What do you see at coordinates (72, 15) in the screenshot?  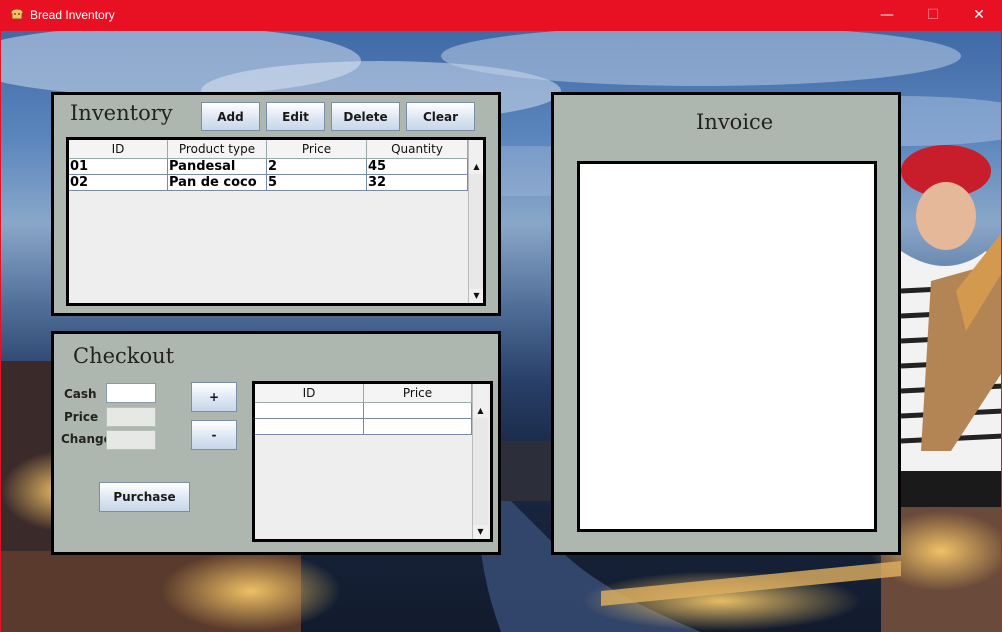 I see `window-title: Bread Inventory` at bounding box center [72, 15].